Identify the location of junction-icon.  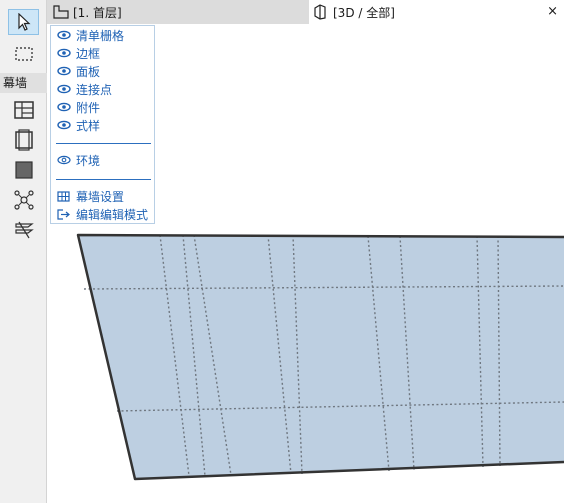
(23, 200).